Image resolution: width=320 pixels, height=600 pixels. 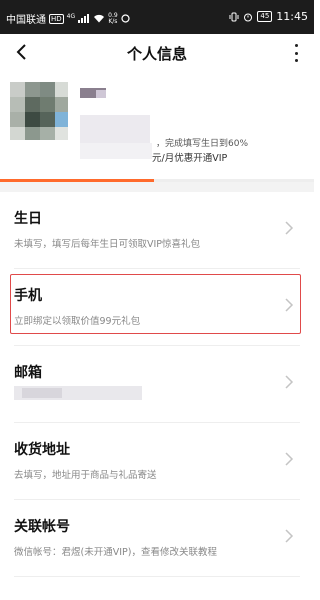 I want to click on title-bar: 个人信息, so click(x=157, y=52).